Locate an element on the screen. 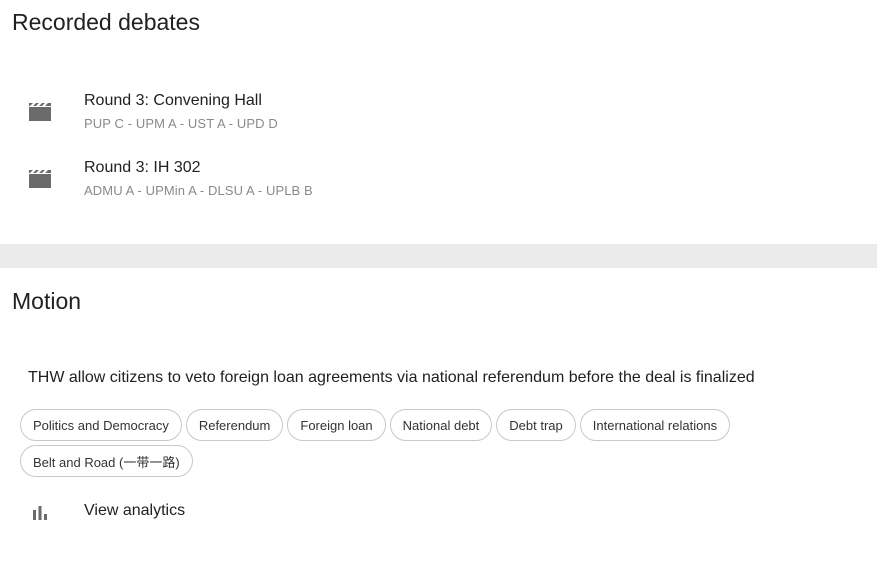 The image size is (877, 565). tag-row: Belt and Road (一带一路) is located at coordinates (390, 461).